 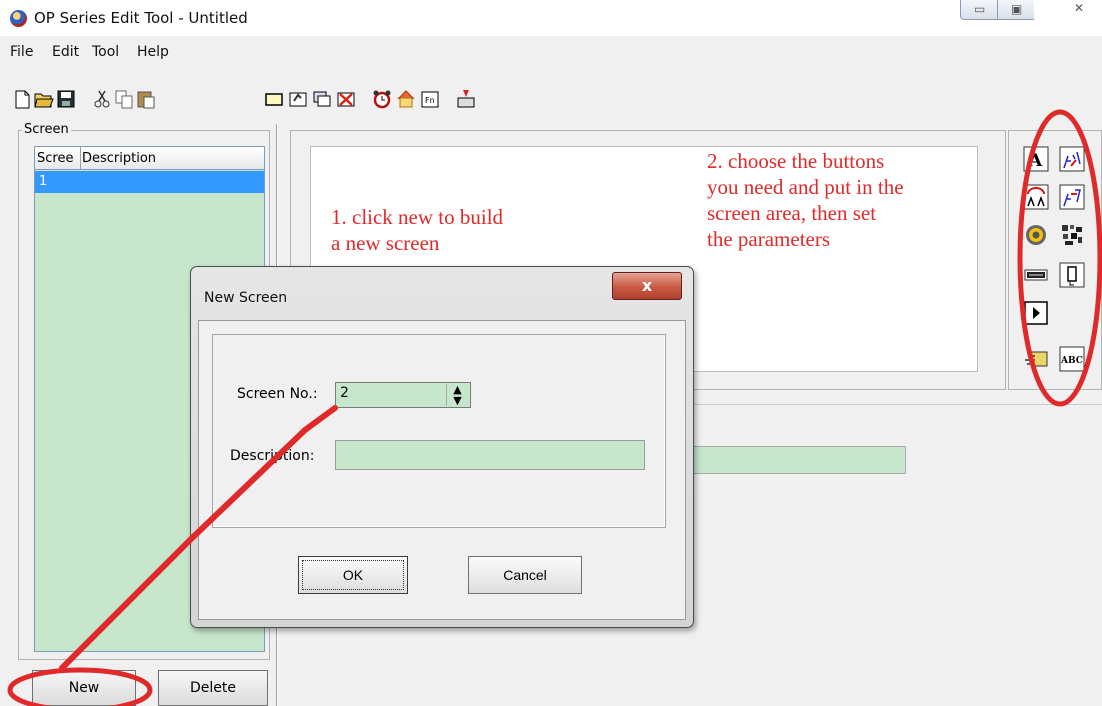 What do you see at coordinates (353, 575) in the screenshot?
I see `ok-button: OK` at bounding box center [353, 575].